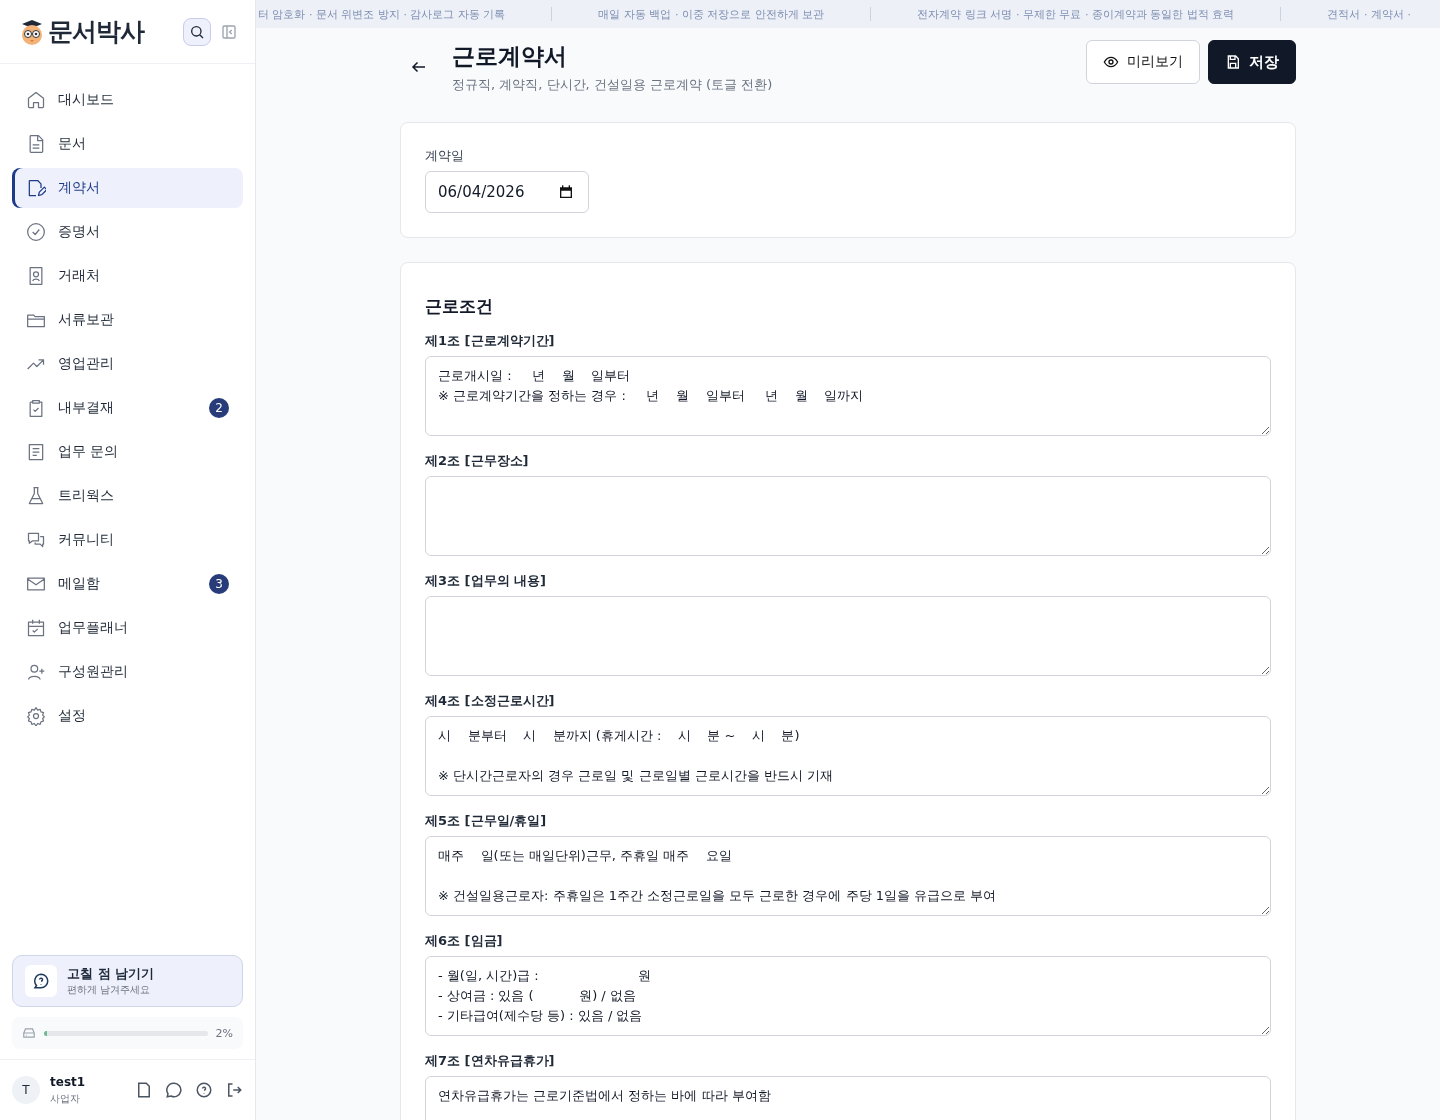  I want to click on flask-icon, so click(36, 496).